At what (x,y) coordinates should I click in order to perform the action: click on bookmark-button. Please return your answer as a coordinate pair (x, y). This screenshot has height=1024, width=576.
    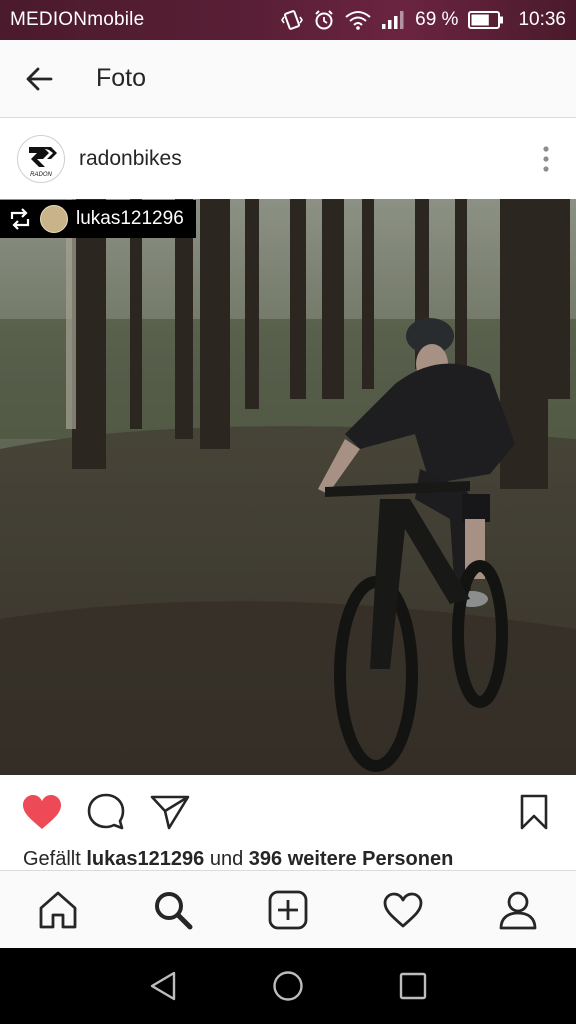
    Looking at the image, I should click on (534, 812).